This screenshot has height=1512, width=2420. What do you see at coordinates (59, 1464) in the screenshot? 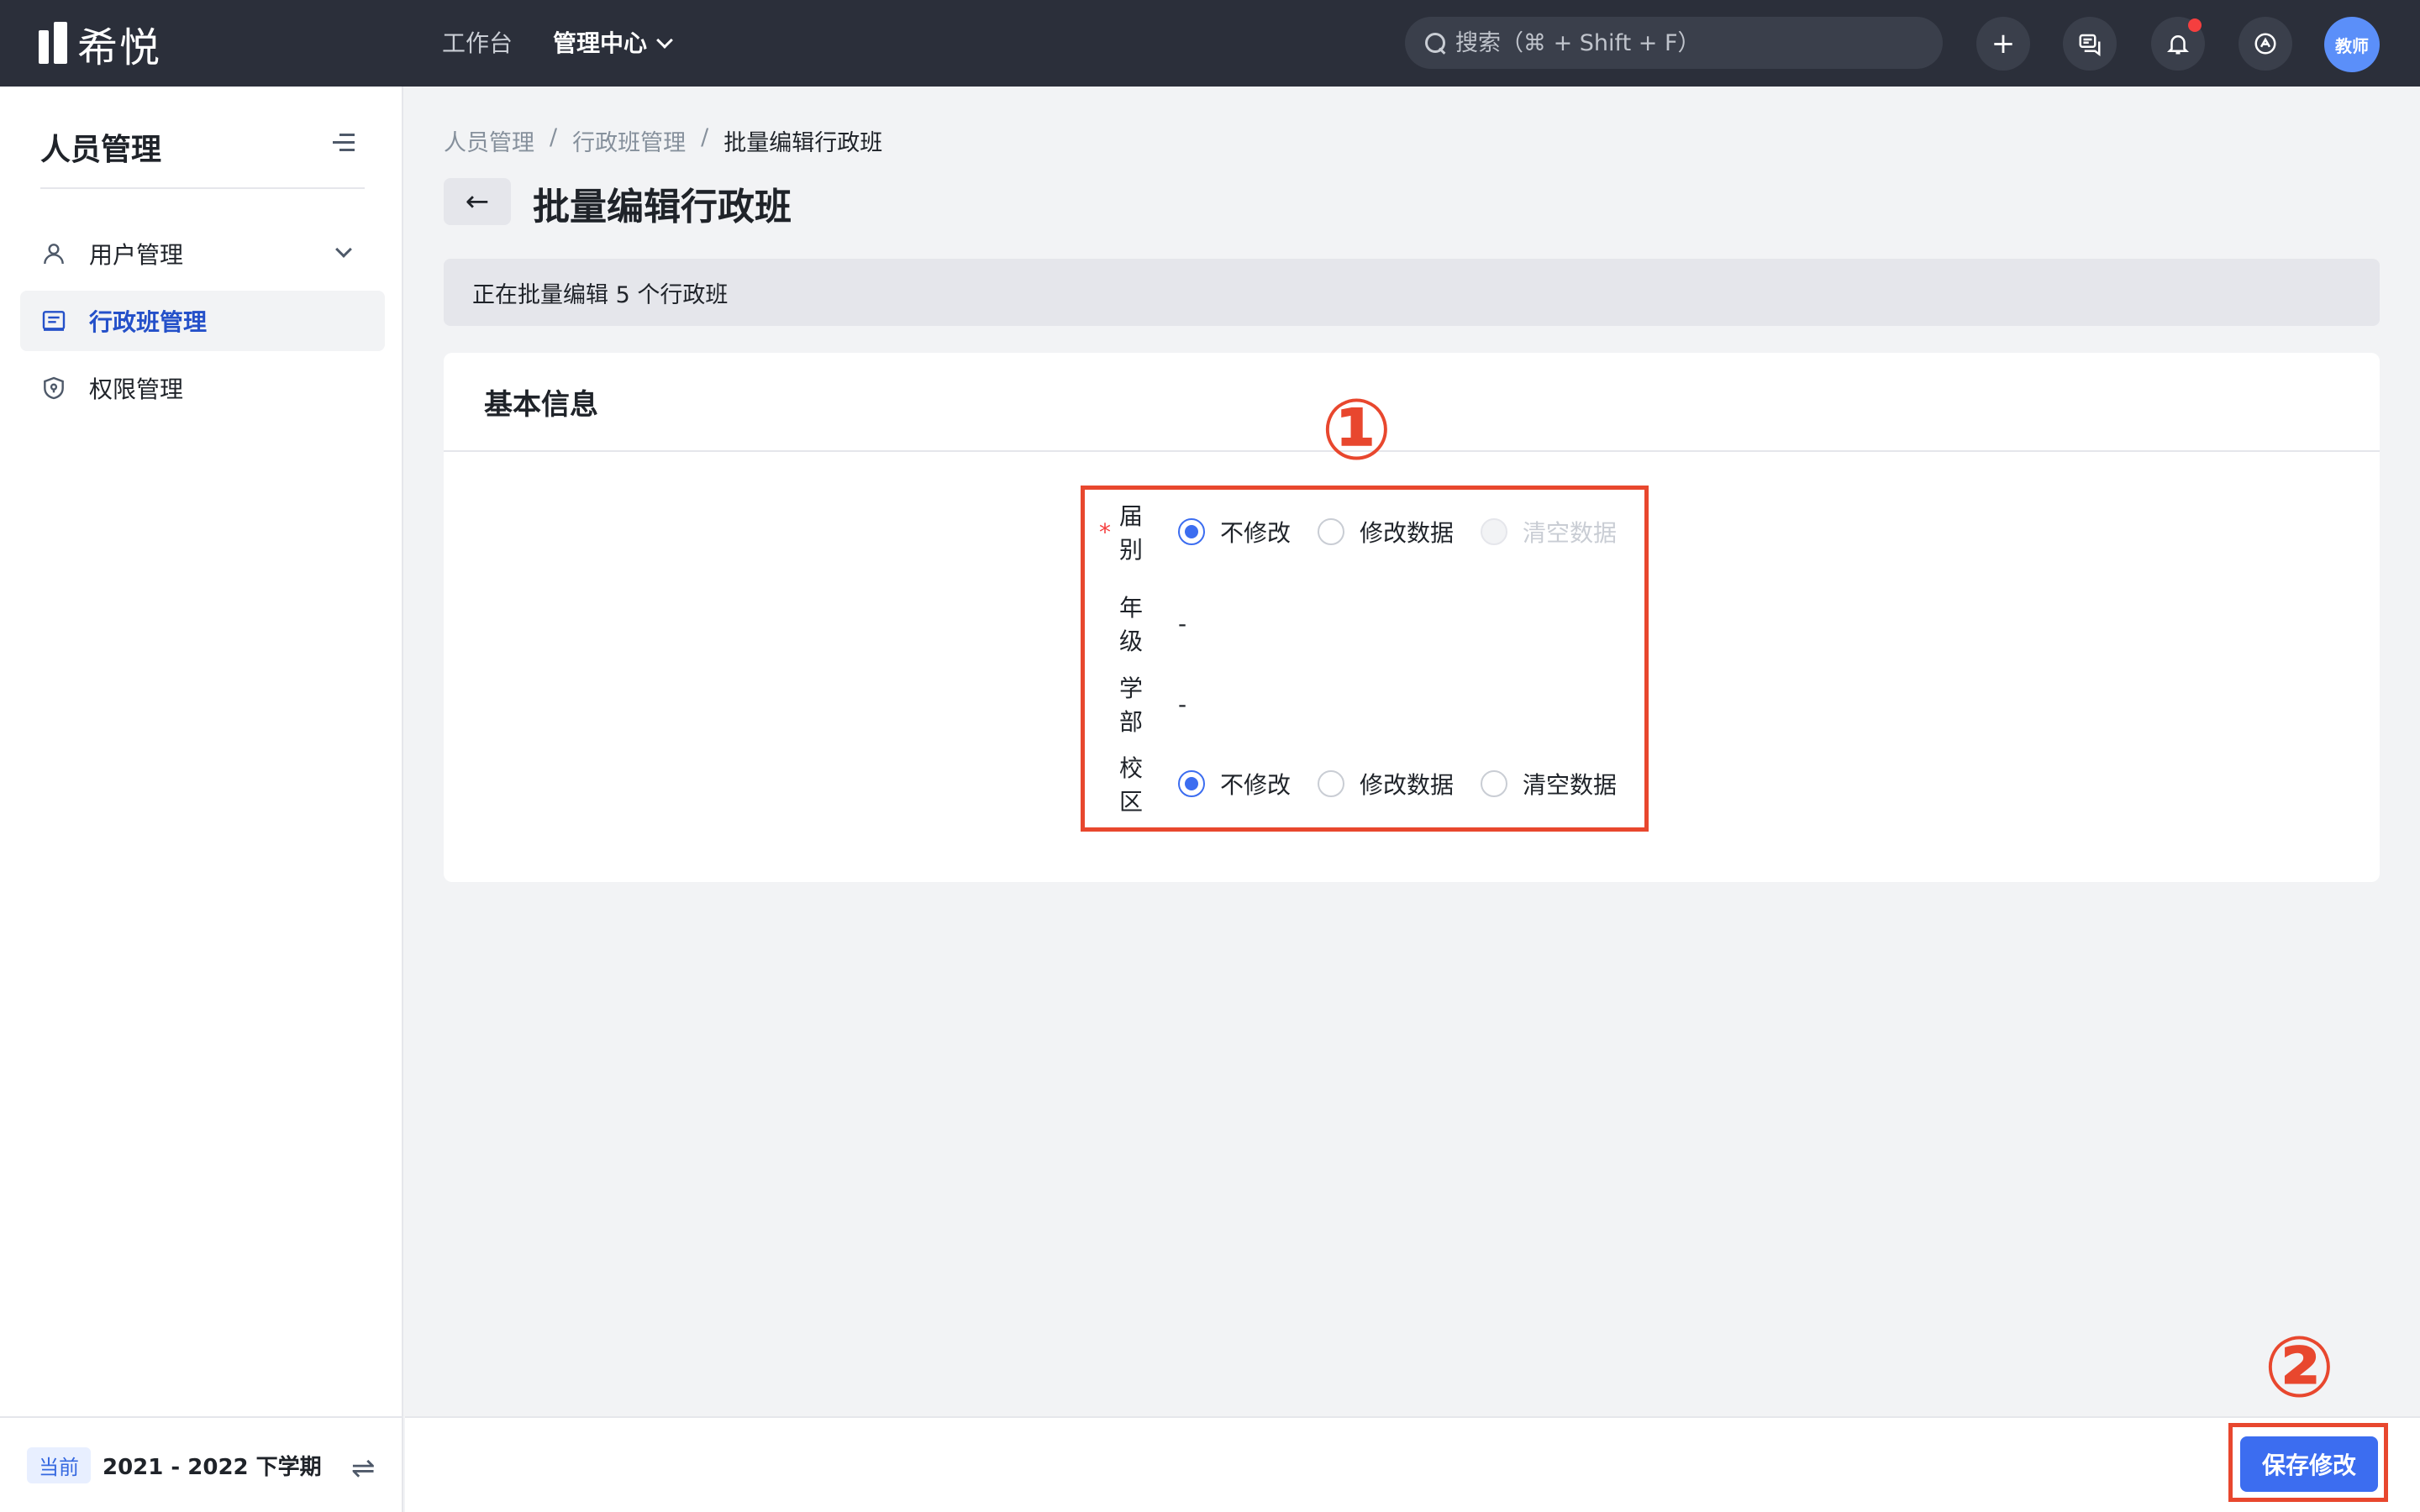
I see `current-term-tag: 当前` at bounding box center [59, 1464].